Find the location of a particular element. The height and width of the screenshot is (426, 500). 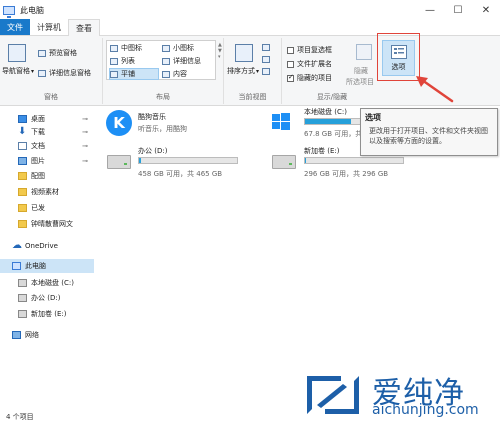

layout-list: 列表 is located at coordinates (122, 61).